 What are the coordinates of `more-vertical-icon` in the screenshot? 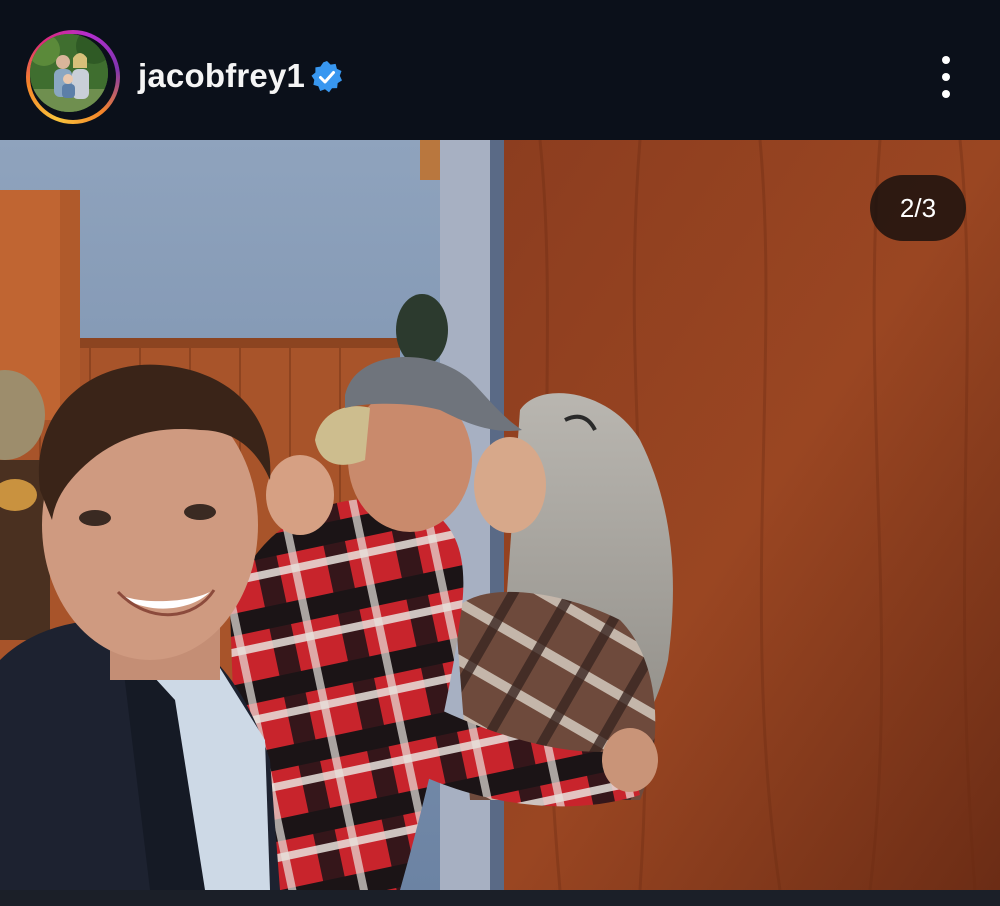 It's located at (946, 60).